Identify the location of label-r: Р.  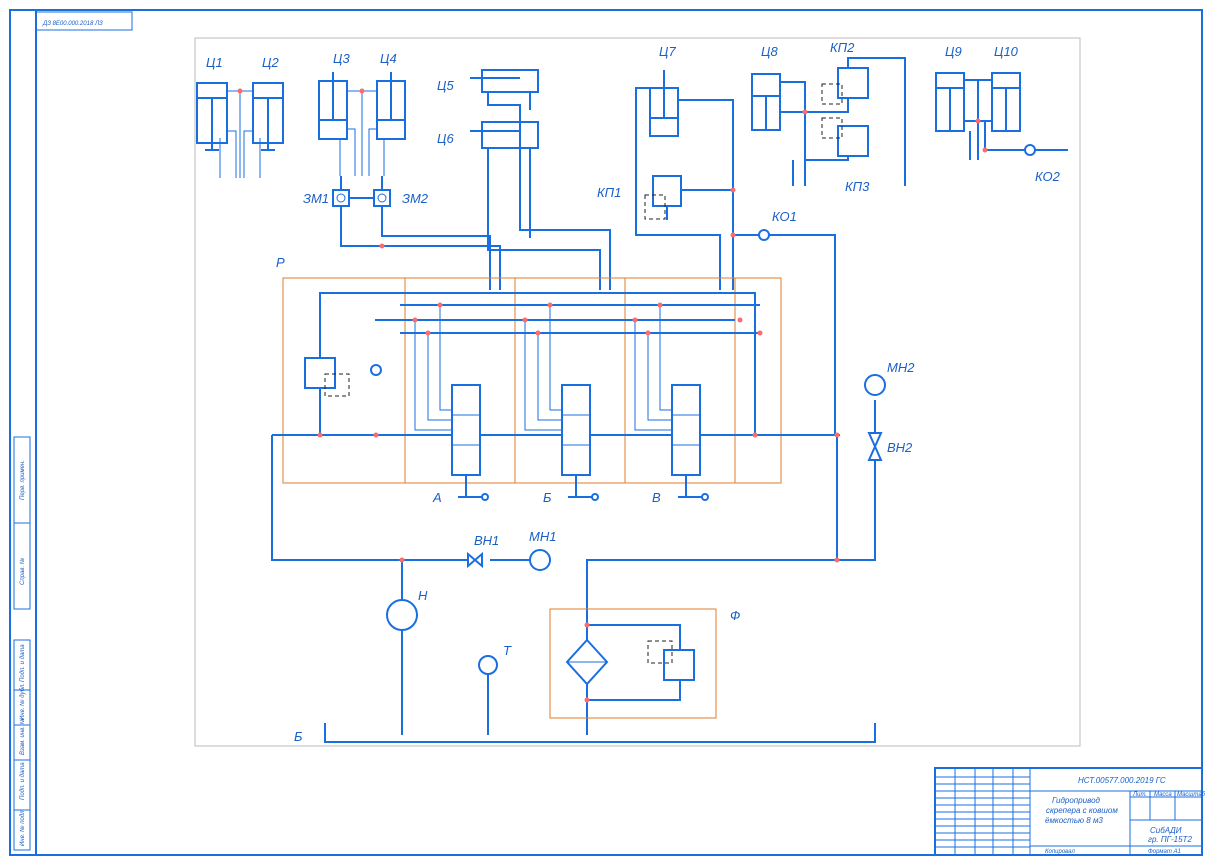
(280, 262).